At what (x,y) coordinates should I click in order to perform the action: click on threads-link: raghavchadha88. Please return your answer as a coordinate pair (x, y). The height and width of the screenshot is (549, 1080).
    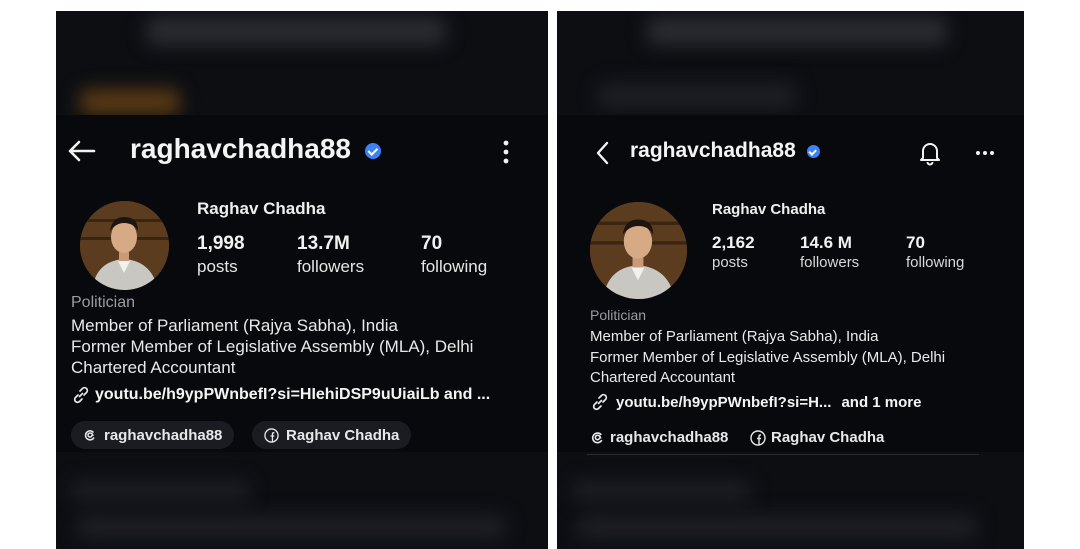
    Looking at the image, I should click on (659, 437).